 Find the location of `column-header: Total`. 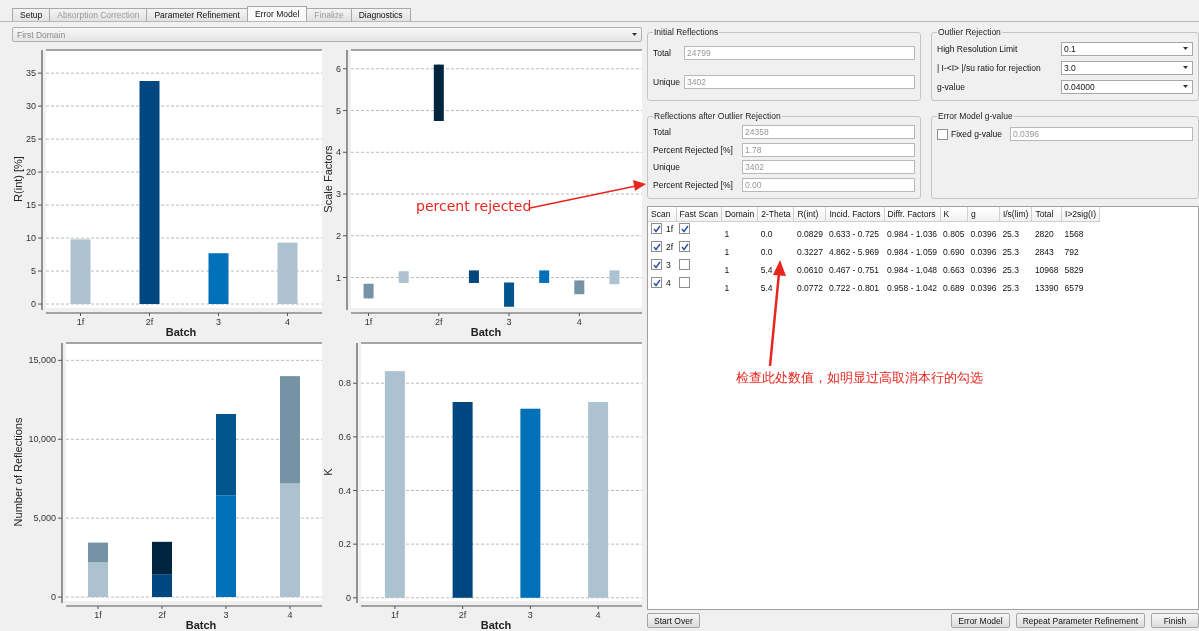

column-header: Total is located at coordinates (1046, 214).